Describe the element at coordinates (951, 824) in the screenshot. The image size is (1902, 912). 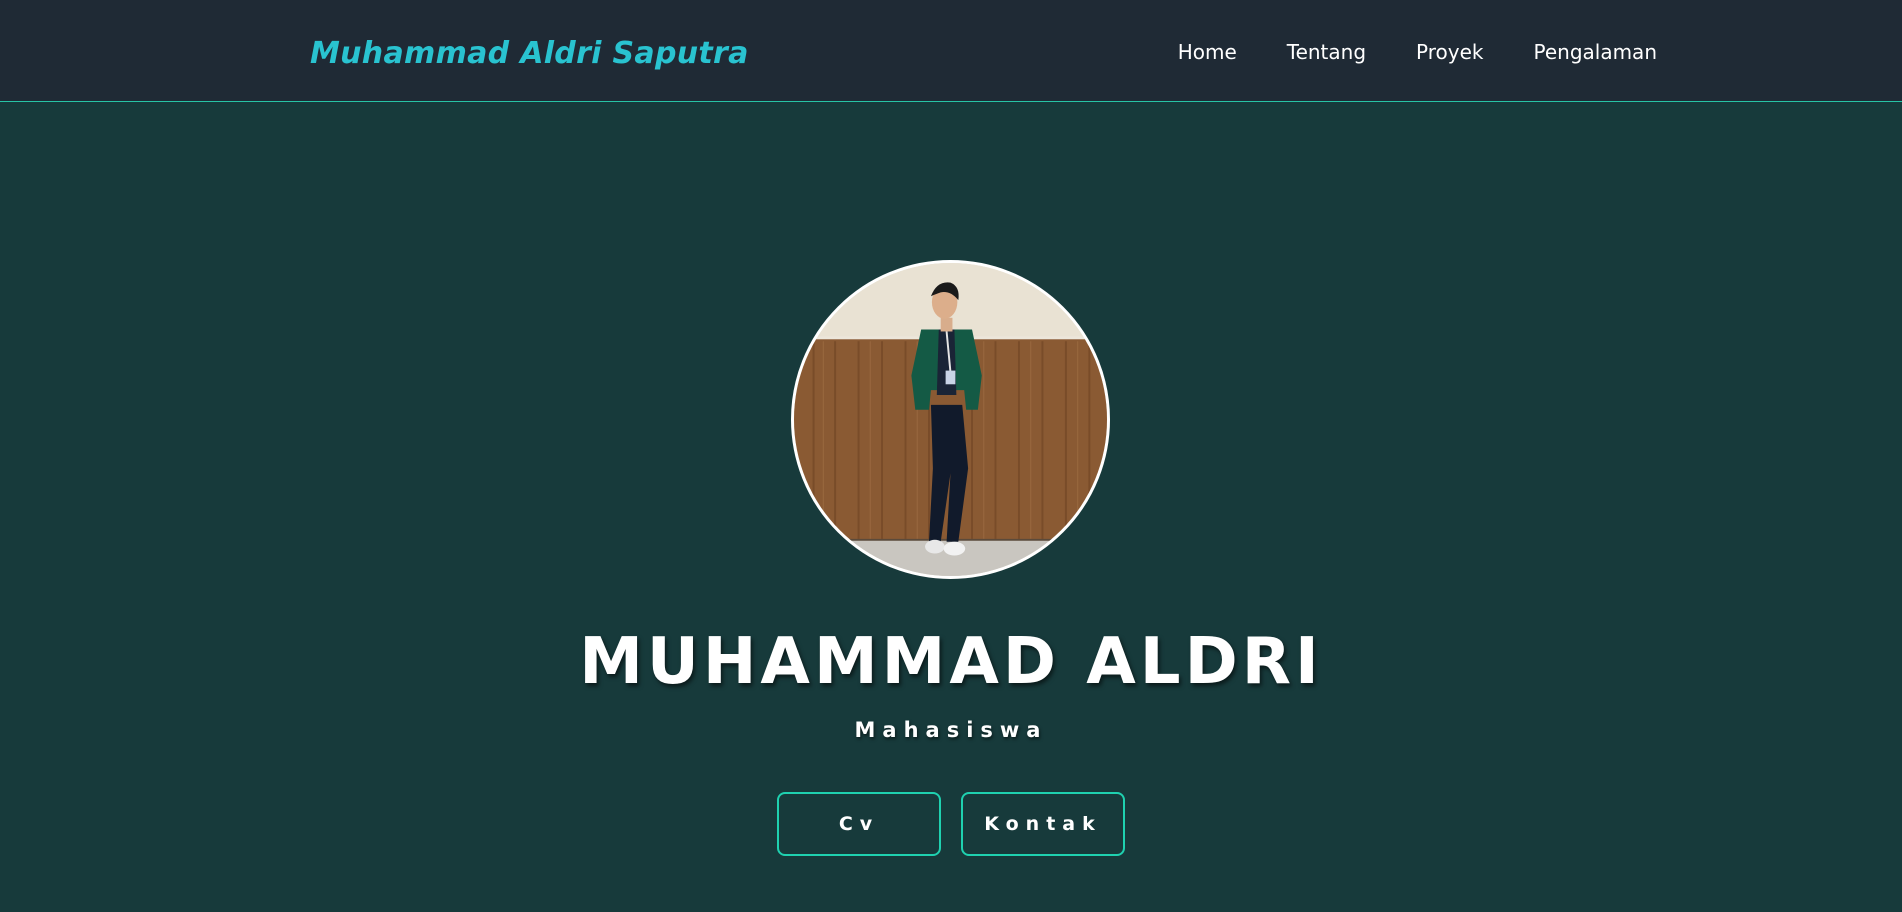
I see `hero-buttons: Cv Kontak` at that location.